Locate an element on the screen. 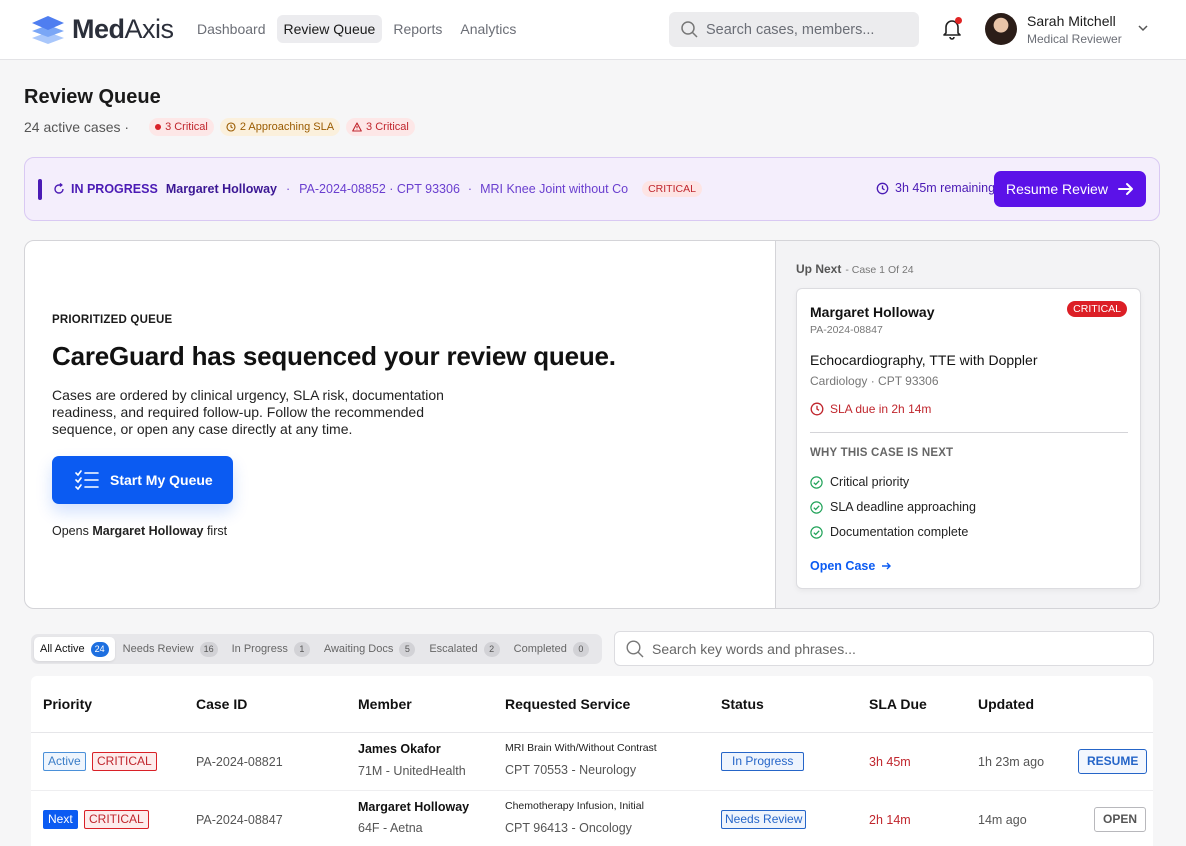  column-header-case-id: Case ID is located at coordinates (221, 704).